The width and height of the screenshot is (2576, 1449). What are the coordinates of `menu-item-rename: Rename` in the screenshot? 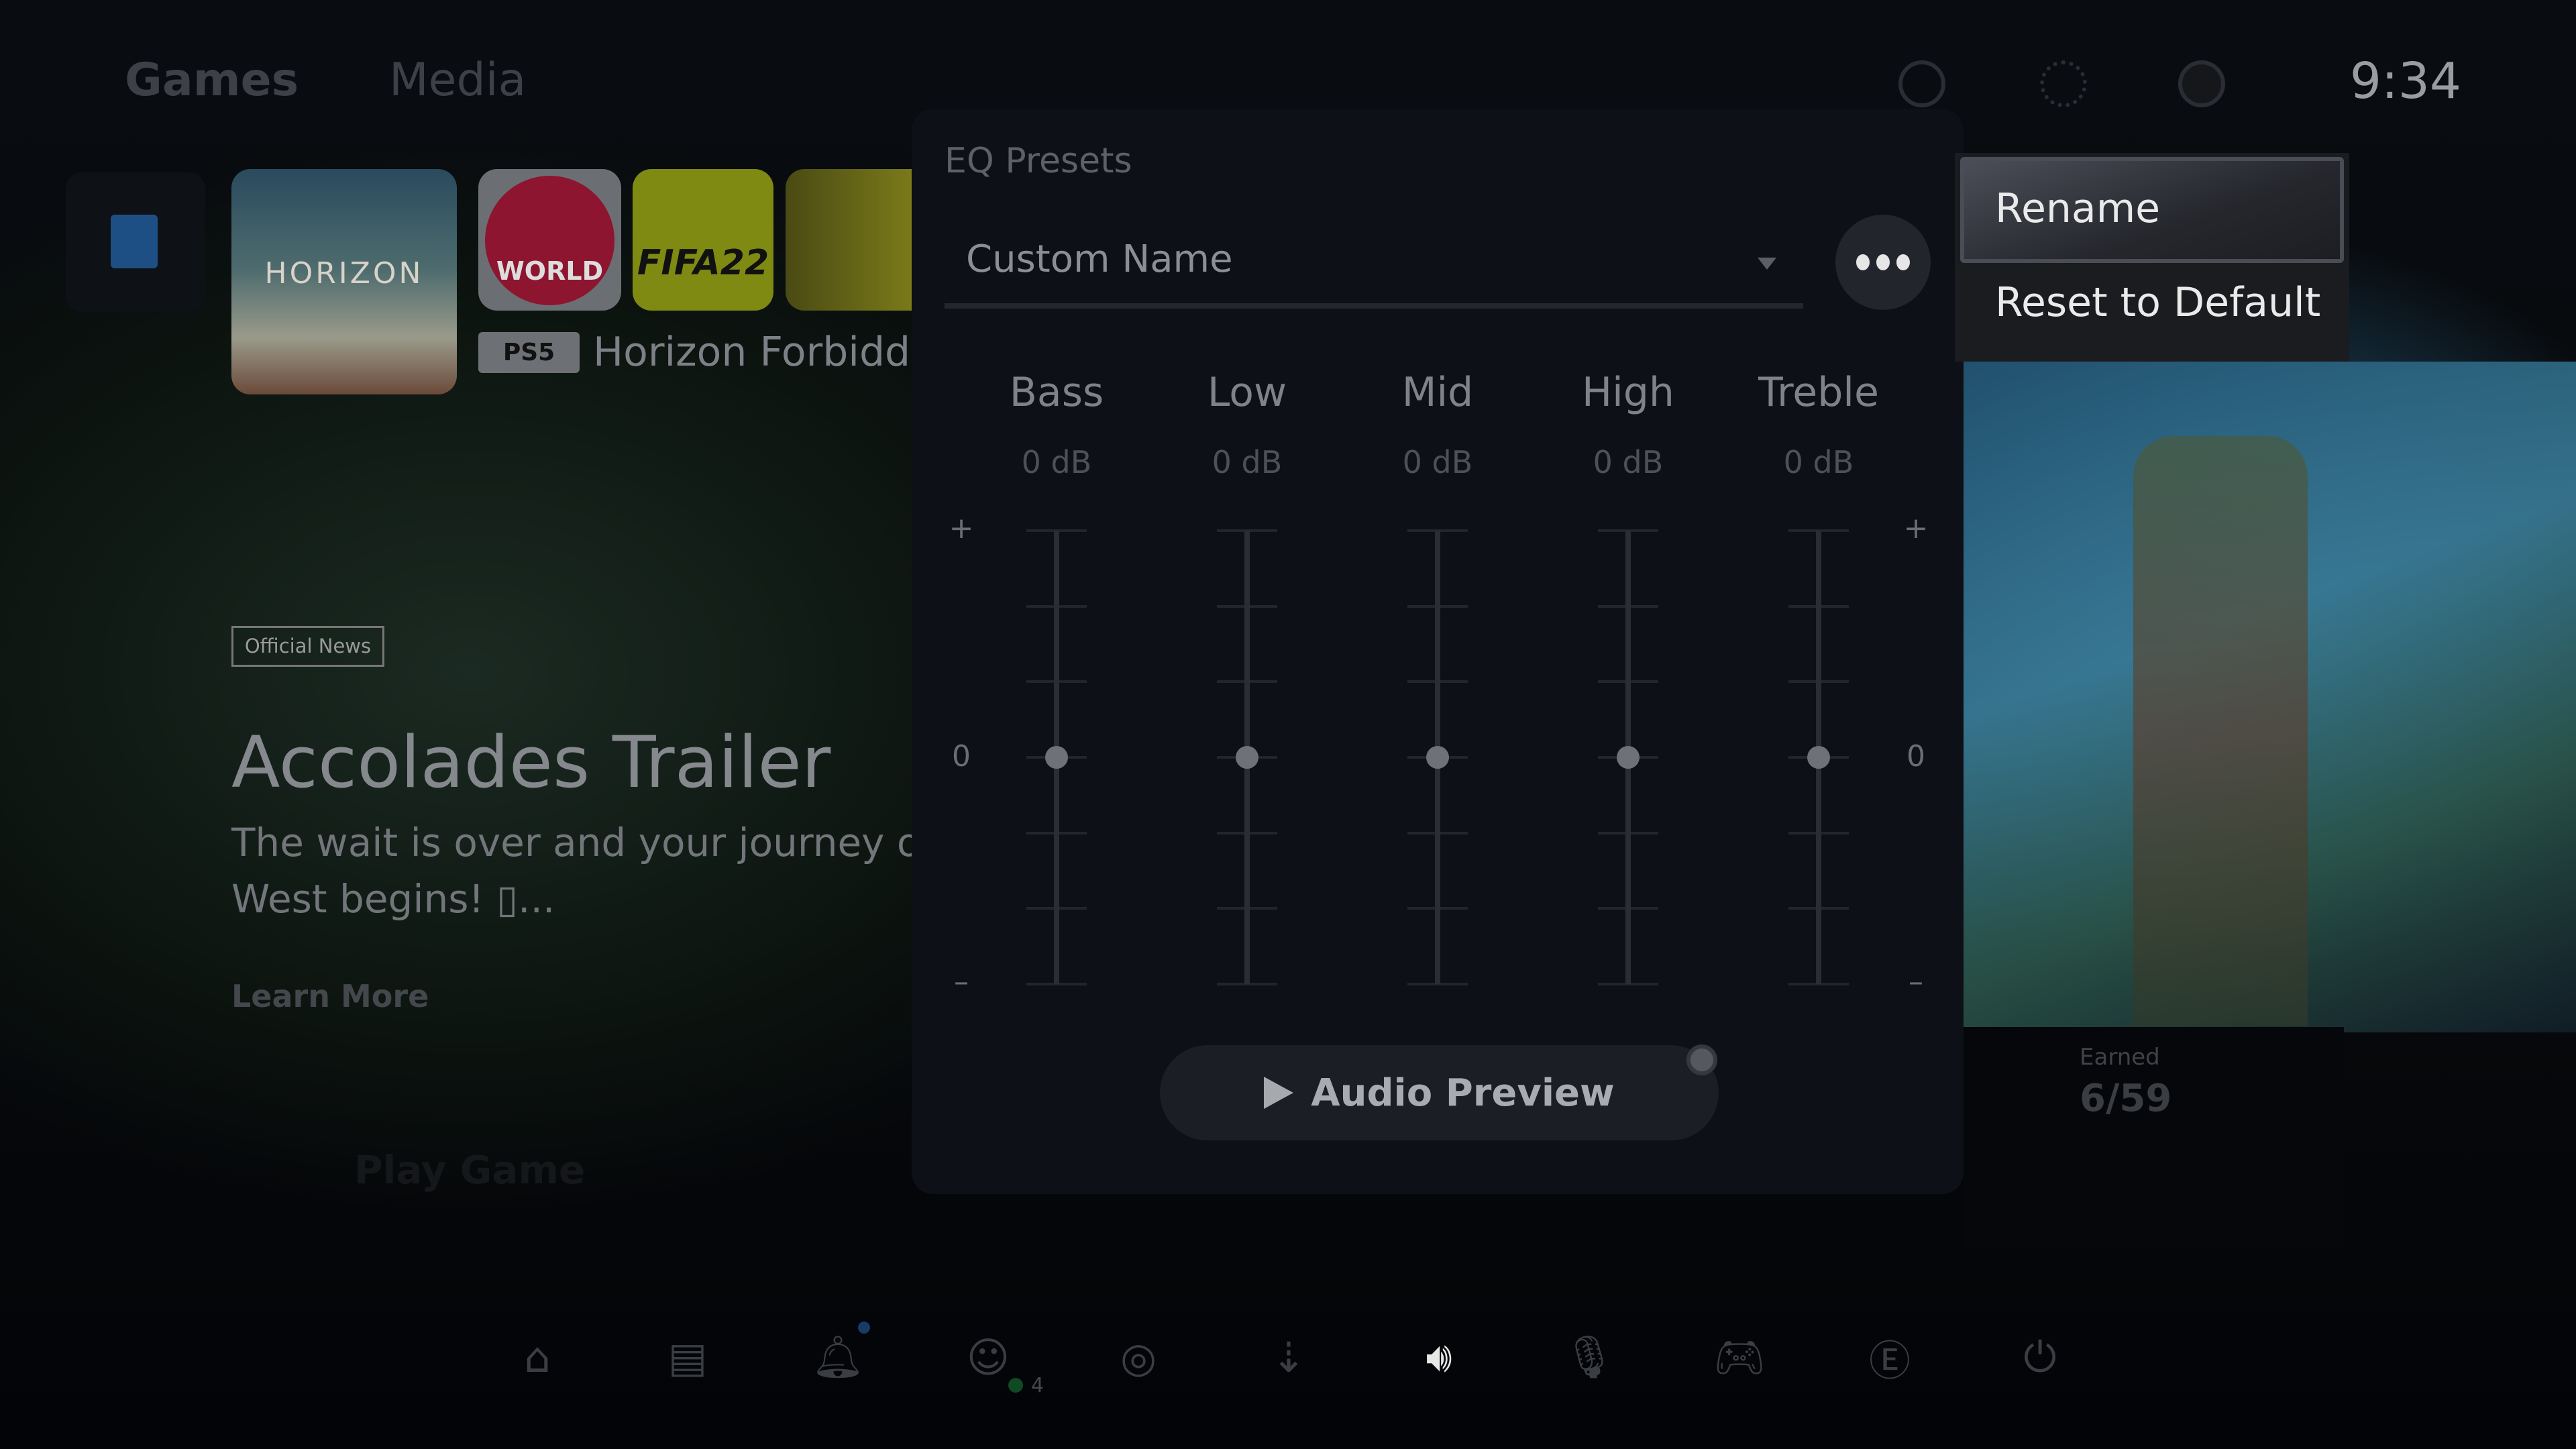 It's located at (2152, 210).